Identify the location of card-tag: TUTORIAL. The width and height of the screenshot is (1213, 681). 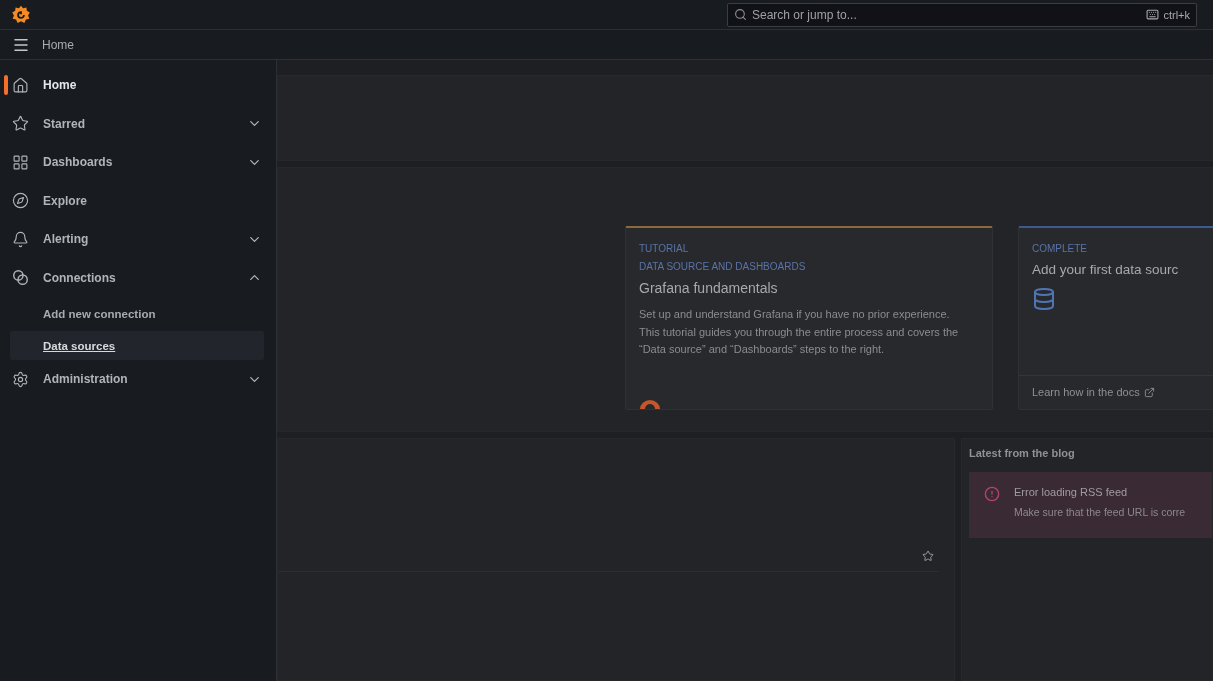
(809, 249).